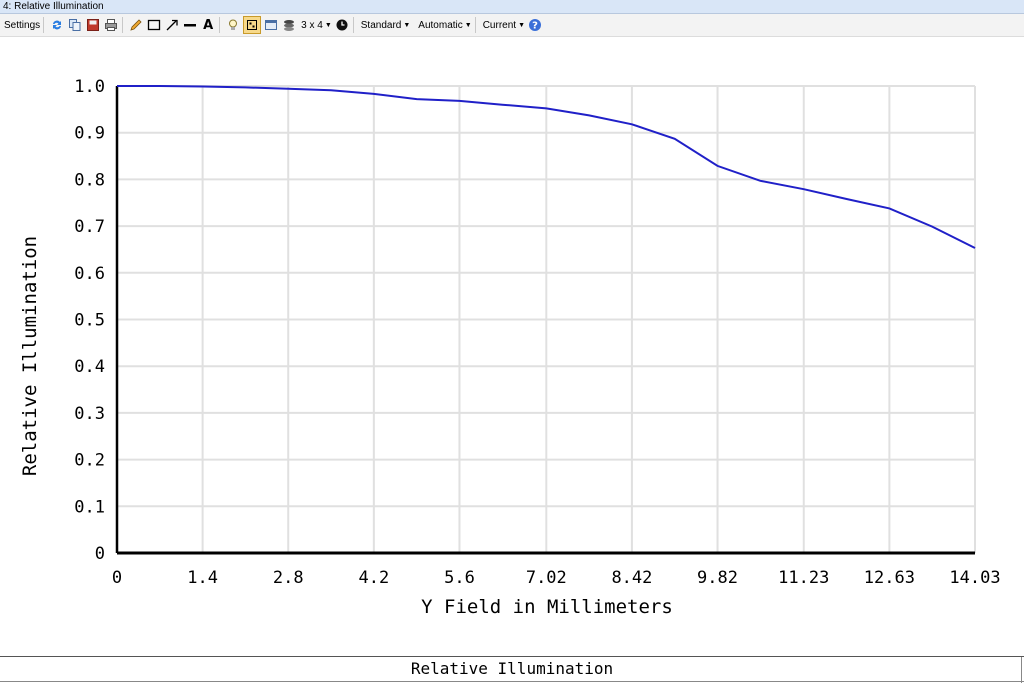 The height and width of the screenshot is (683, 1024). Describe the element at coordinates (381, 25) in the screenshot. I see `standard-label: Standard` at that location.